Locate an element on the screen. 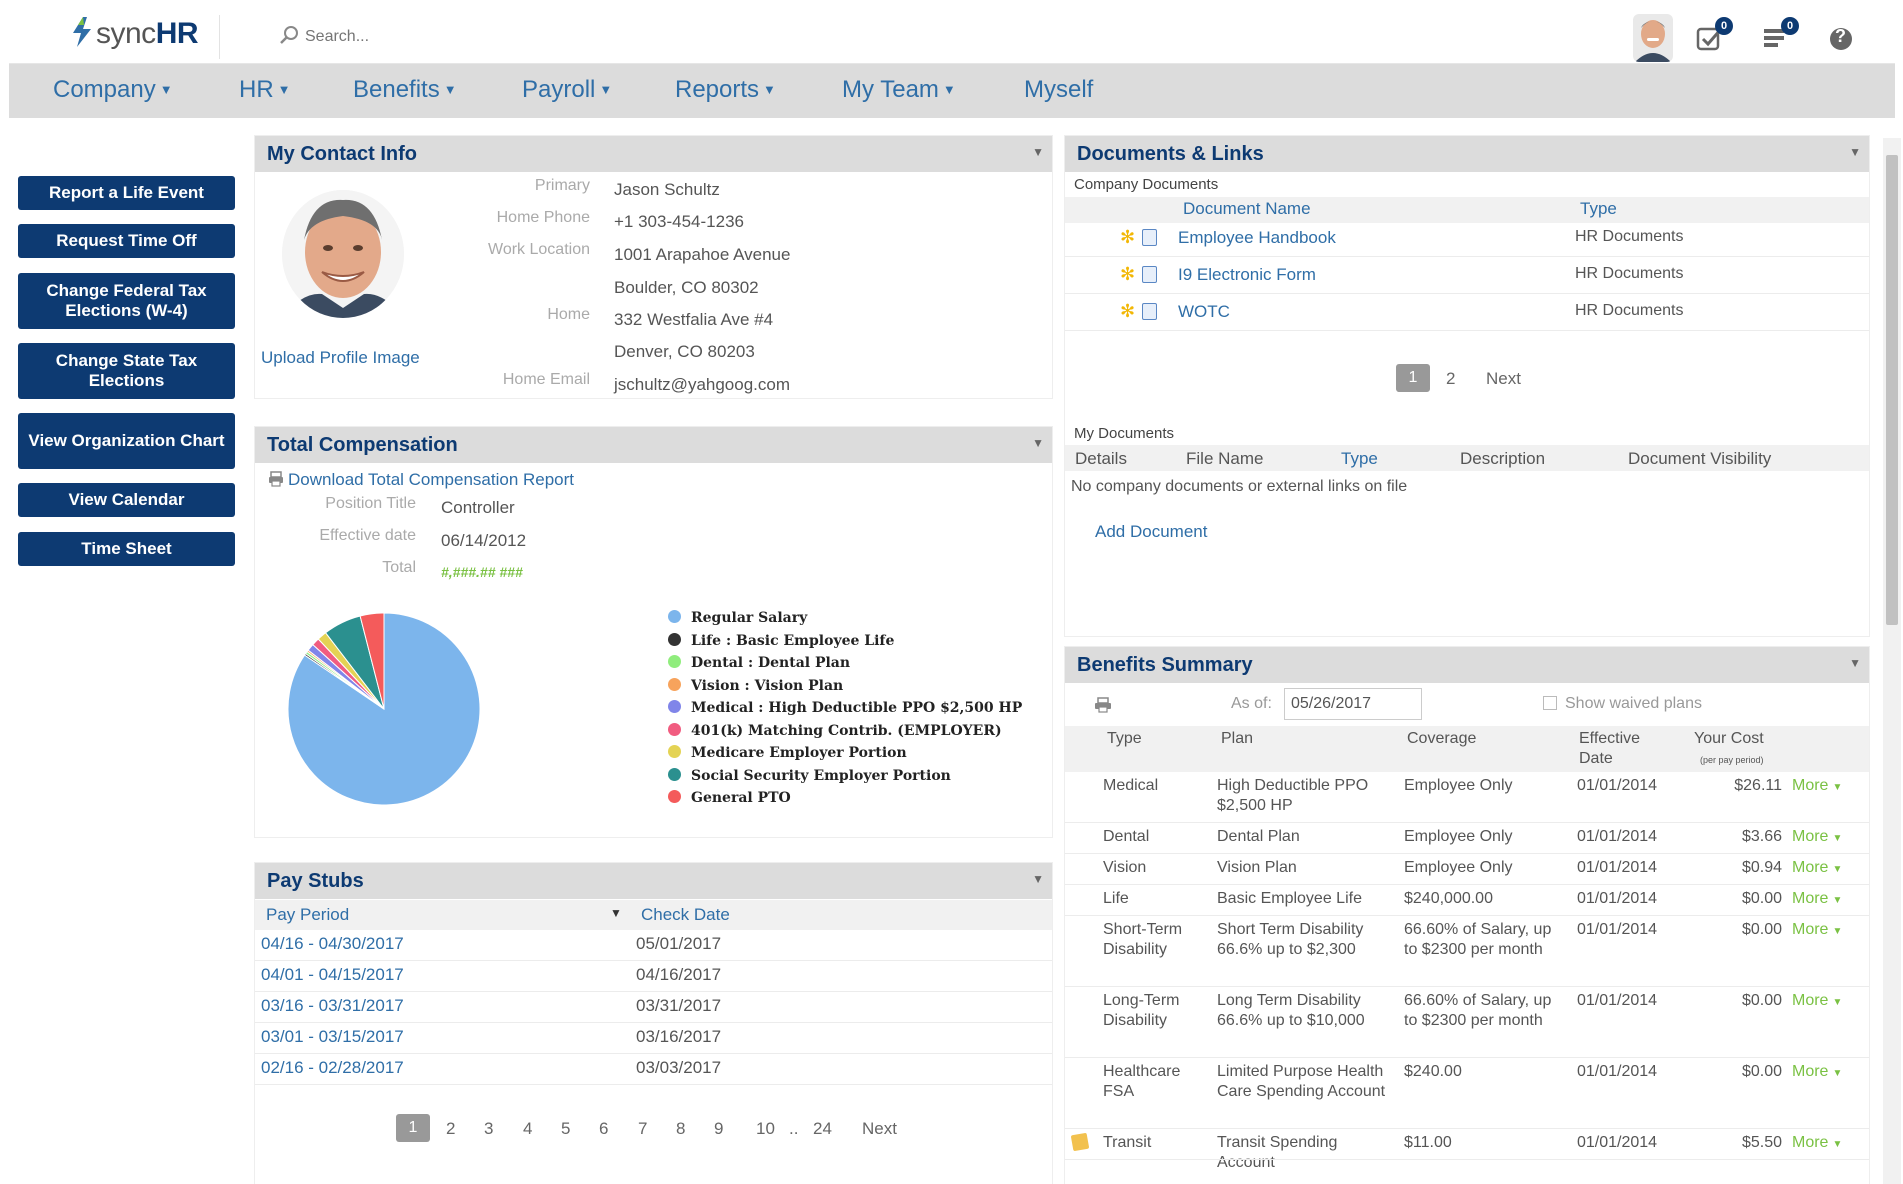  doc-page-2: 2 is located at coordinates (1450, 379).